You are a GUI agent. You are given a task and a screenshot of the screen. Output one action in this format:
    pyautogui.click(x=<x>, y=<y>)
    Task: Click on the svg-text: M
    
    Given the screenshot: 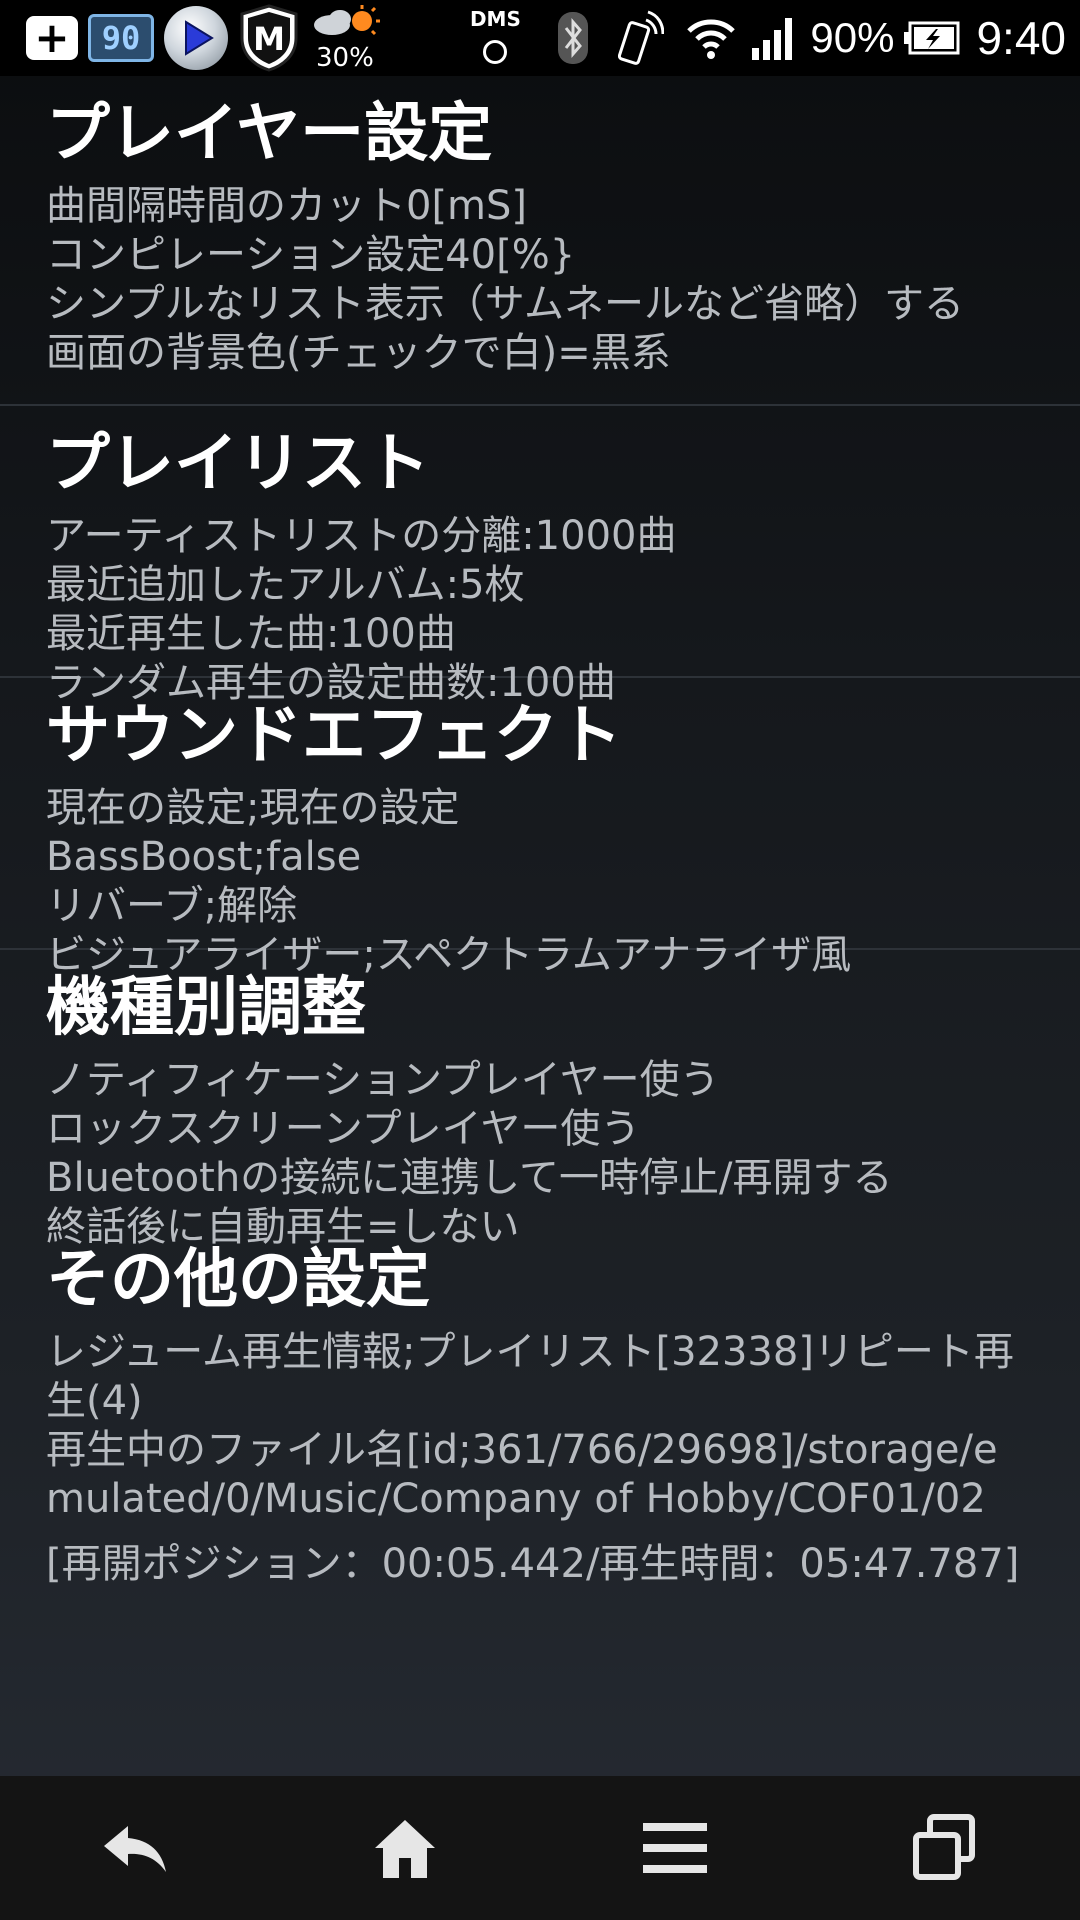 What is the action you would take?
    pyautogui.click(x=269, y=39)
    